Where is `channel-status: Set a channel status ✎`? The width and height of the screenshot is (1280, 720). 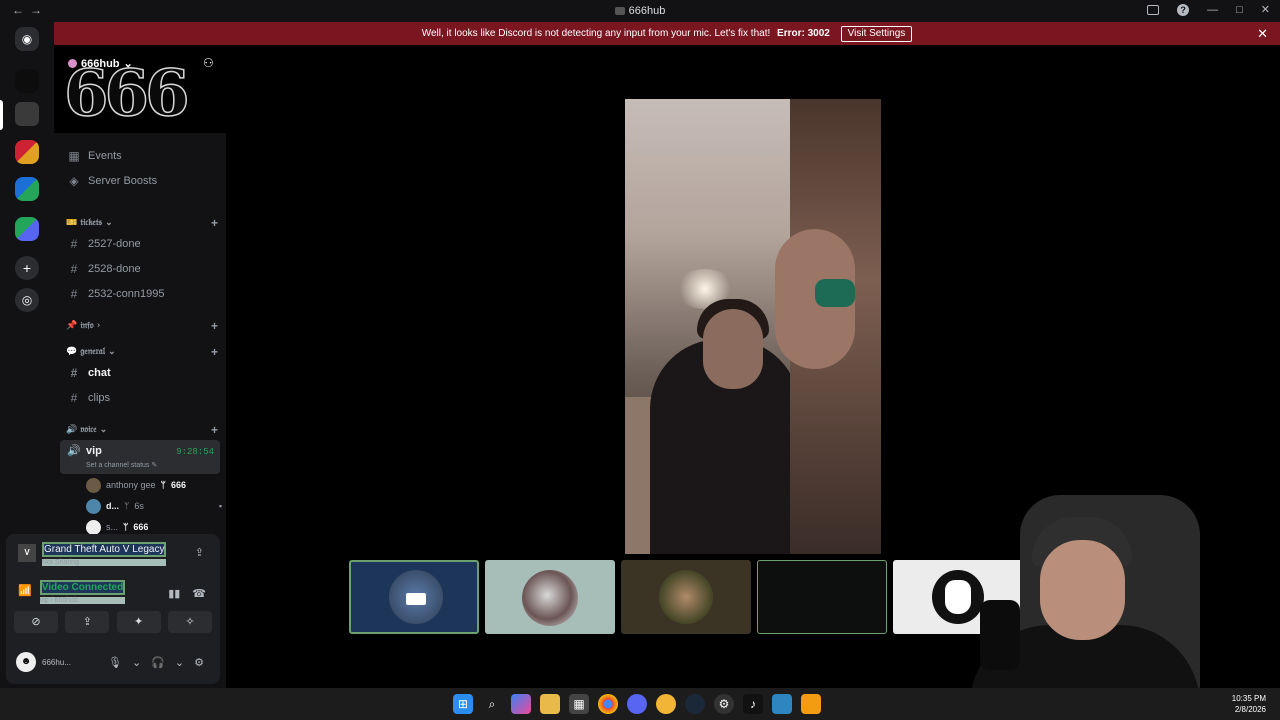 channel-status: Set a channel status ✎ is located at coordinates (121, 465).